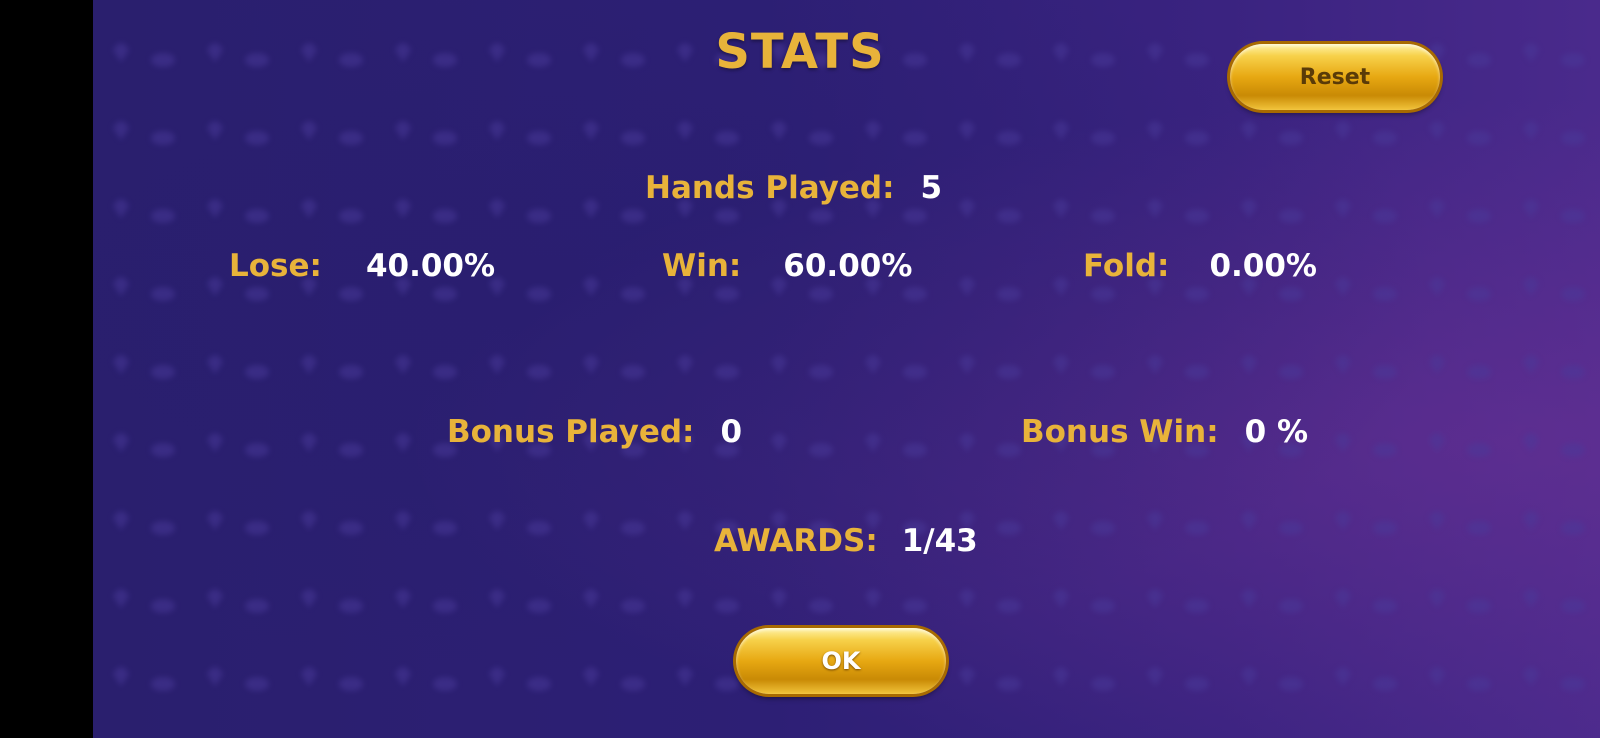 This screenshot has height=738, width=1600. What do you see at coordinates (362, 266) in the screenshot?
I see `stat-lose: Lose: 40.00%` at bounding box center [362, 266].